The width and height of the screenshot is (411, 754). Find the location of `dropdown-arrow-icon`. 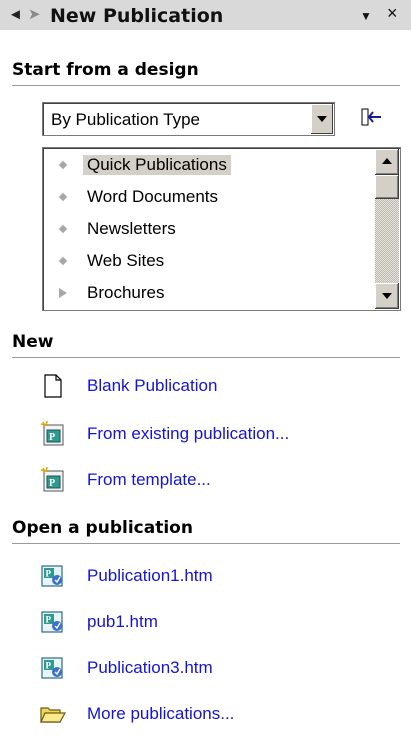

dropdown-arrow-icon is located at coordinates (322, 119).